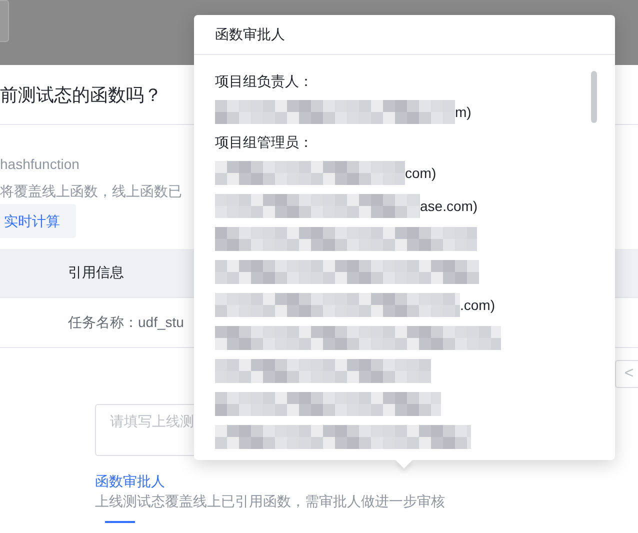 The image size is (638, 533). Describe the element at coordinates (250, 35) in the screenshot. I see `popover-title: 函数审批人` at that location.